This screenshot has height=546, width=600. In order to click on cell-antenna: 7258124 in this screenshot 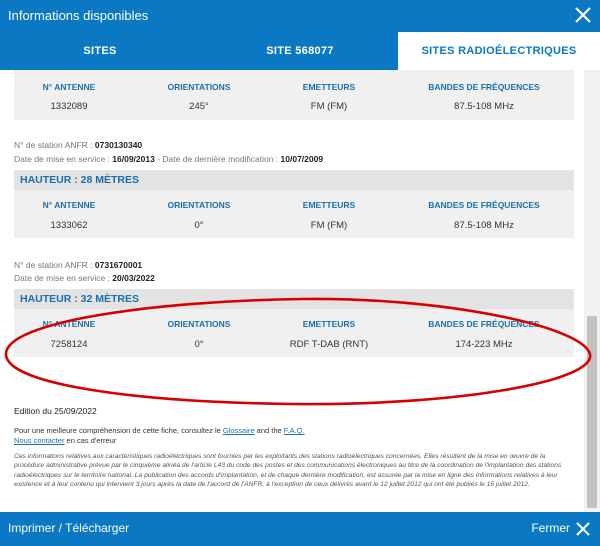, I will do `click(69, 344)`.